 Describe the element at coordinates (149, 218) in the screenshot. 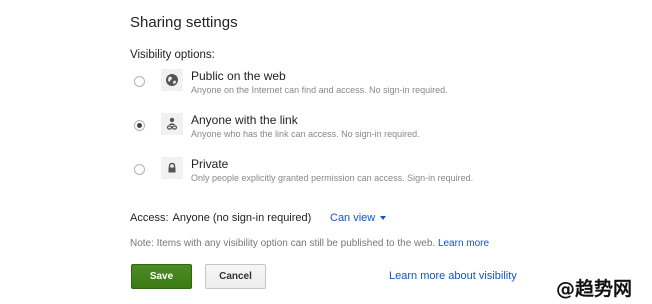

I see `access-label: Access:` at that location.